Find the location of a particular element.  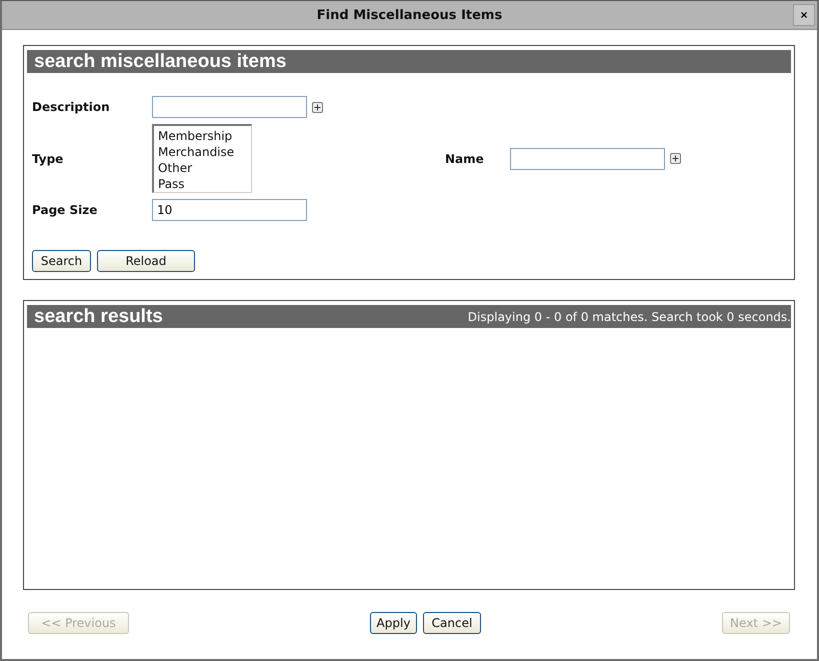

field-label: Name is located at coordinates (465, 159).